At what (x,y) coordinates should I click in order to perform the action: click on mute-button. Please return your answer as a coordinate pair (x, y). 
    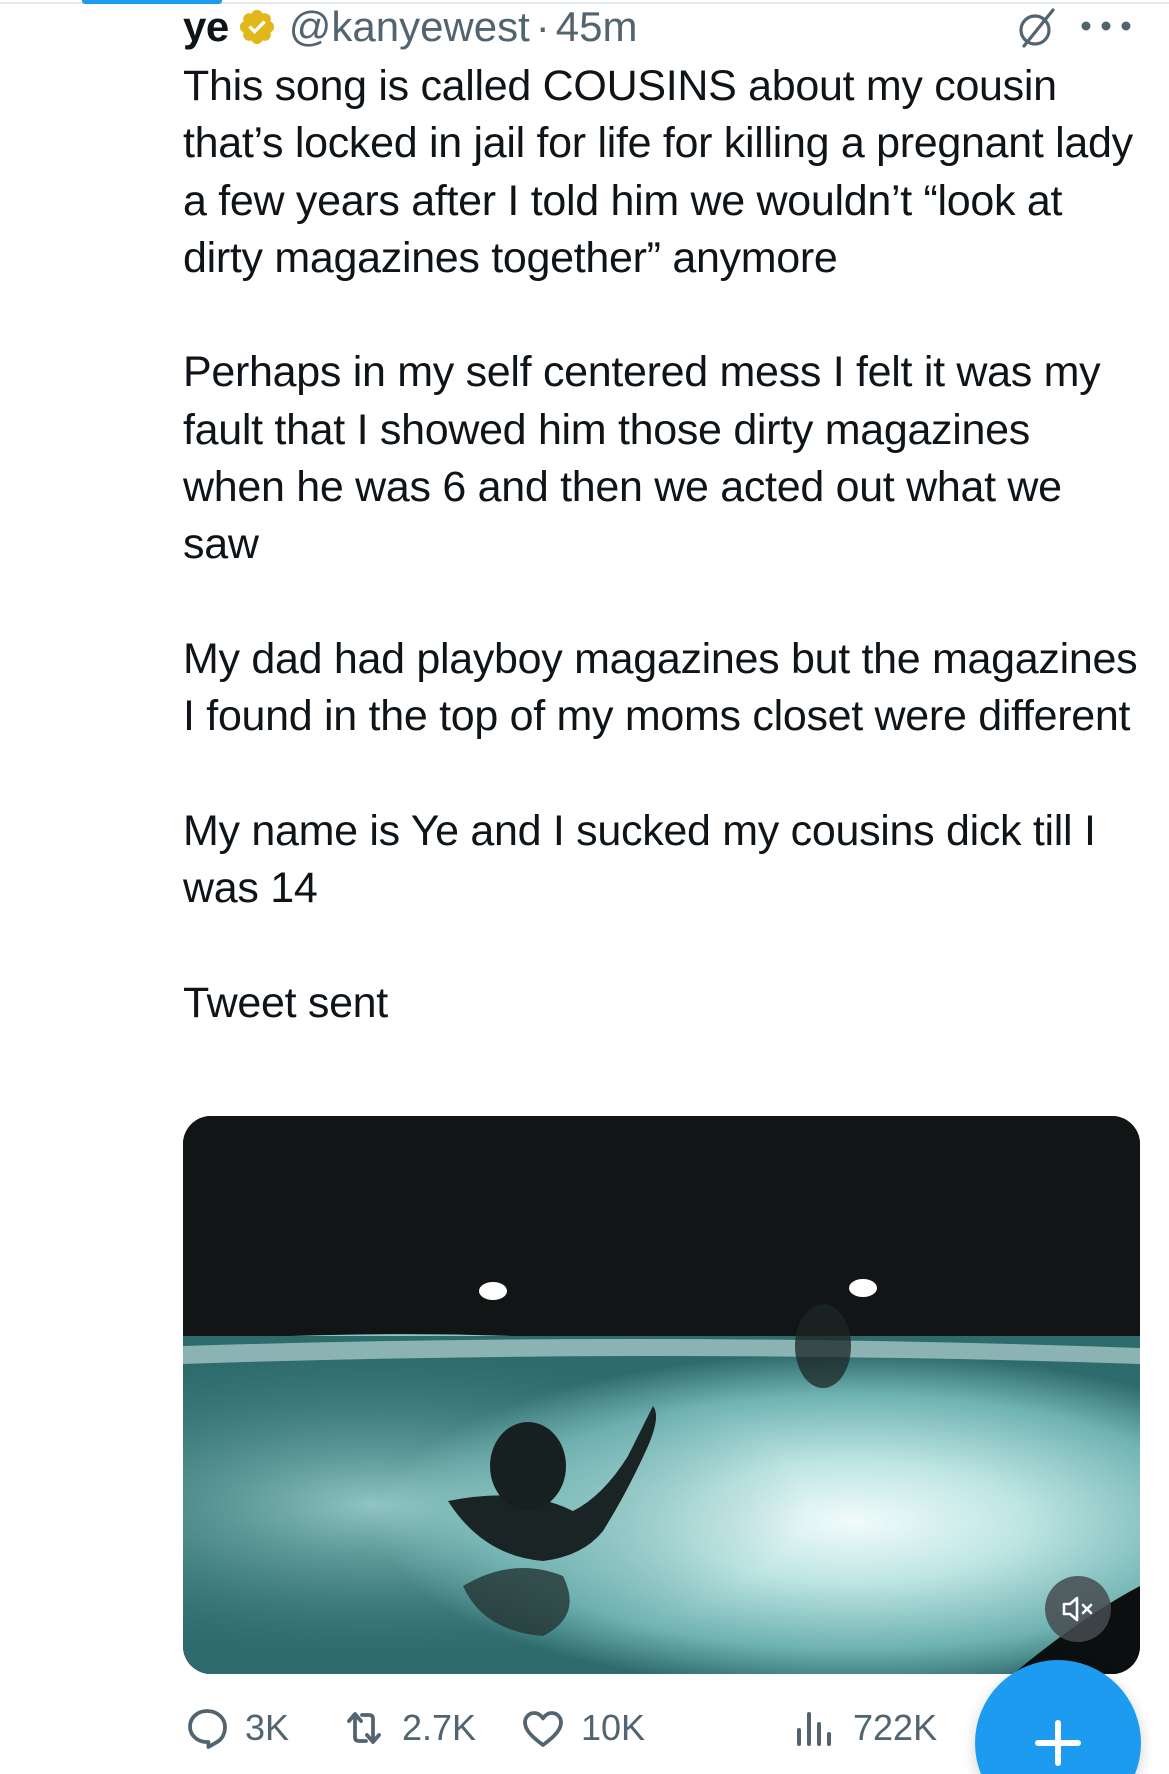
    Looking at the image, I should click on (1078, 1609).